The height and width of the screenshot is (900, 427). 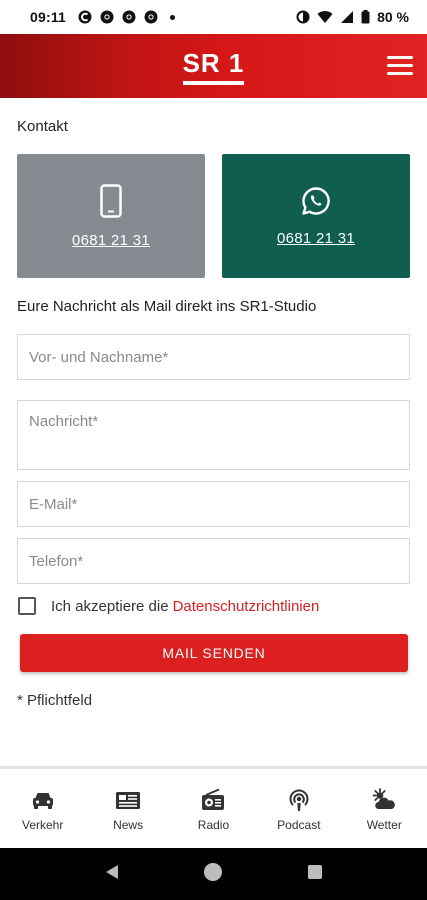 I want to click on nav-news: News, so click(x=128, y=810).